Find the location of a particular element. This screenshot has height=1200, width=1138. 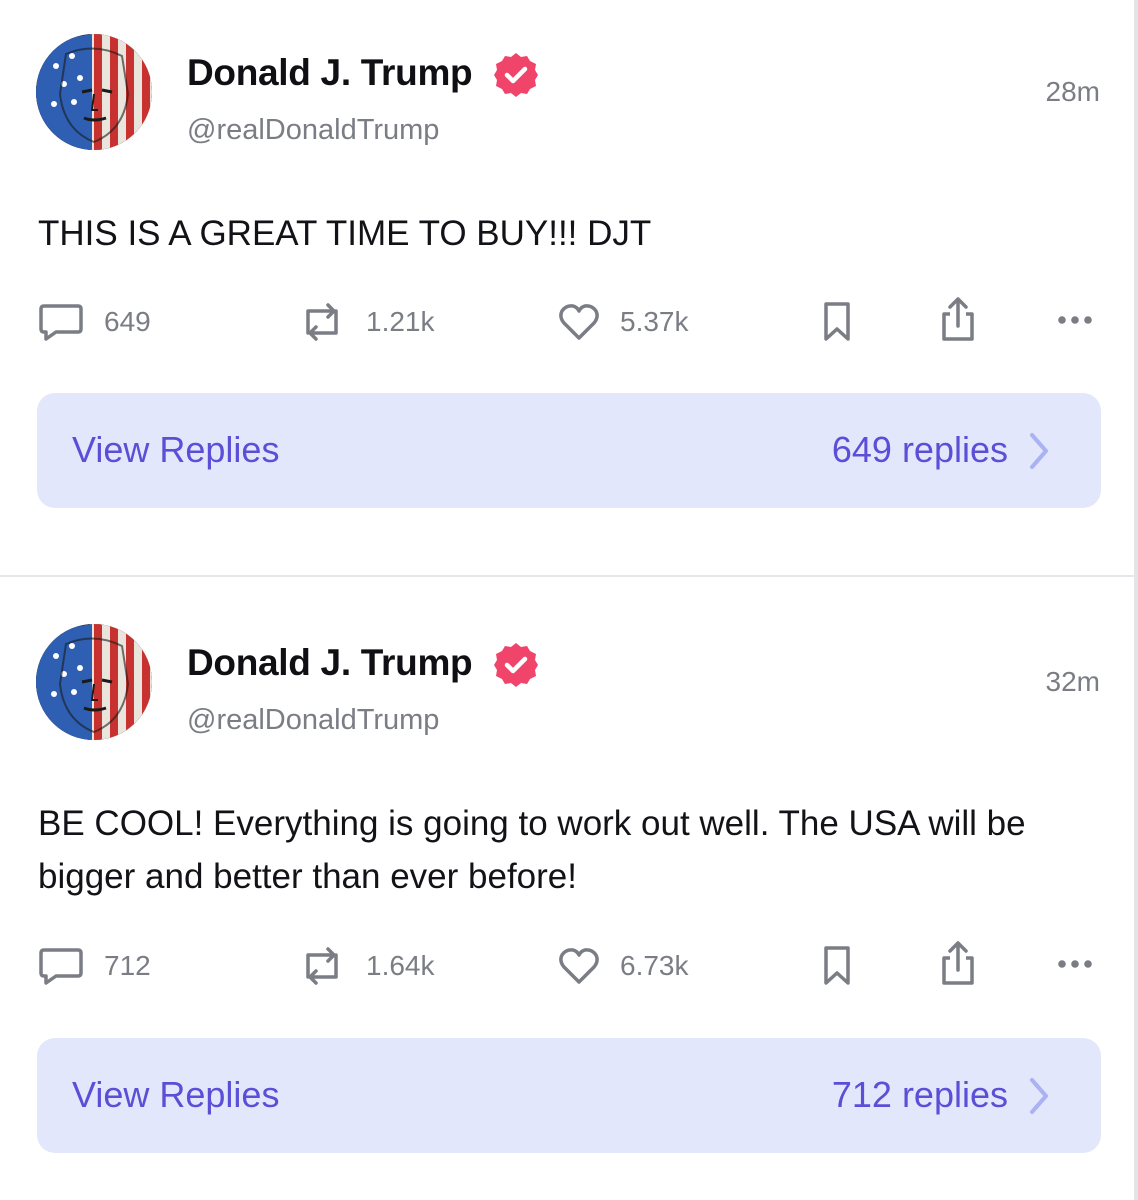

replies-count: 712 replies is located at coordinates (919, 1094).